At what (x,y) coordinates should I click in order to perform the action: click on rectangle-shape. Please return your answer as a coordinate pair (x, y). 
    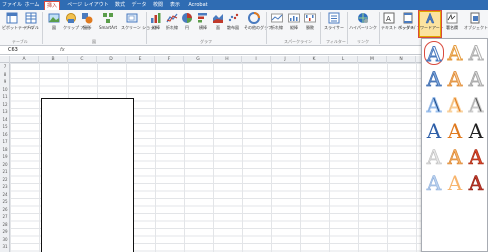
    Looking at the image, I should click on (87, 175).